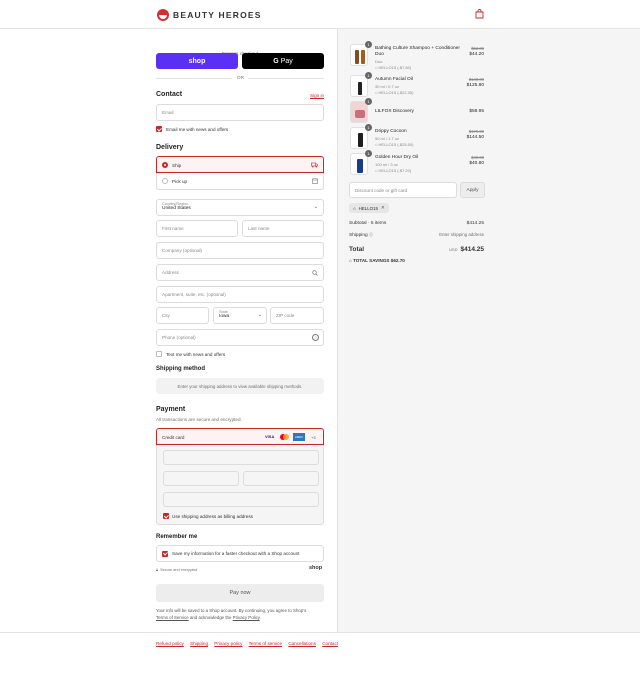 The height and width of the screenshot is (681, 640). Describe the element at coordinates (314, 165) in the screenshot. I see `truck-icon` at that location.